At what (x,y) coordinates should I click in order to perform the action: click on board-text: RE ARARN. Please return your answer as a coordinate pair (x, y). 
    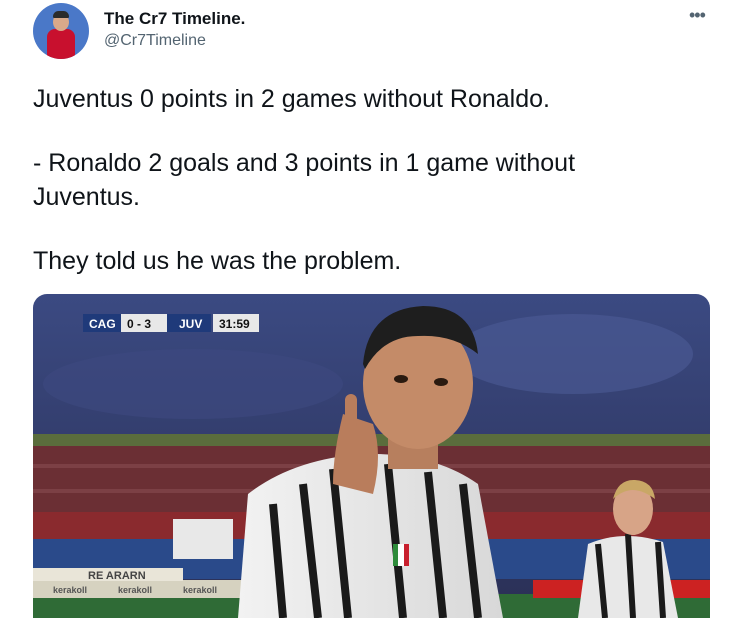
    Looking at the image, I should click on (117, 576).